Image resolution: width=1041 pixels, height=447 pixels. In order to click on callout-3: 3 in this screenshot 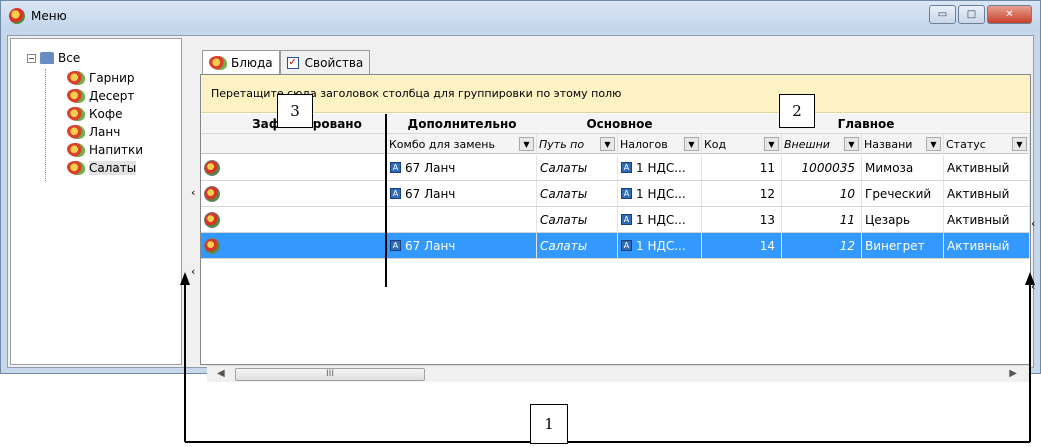, I will do `click(295, 111)`.